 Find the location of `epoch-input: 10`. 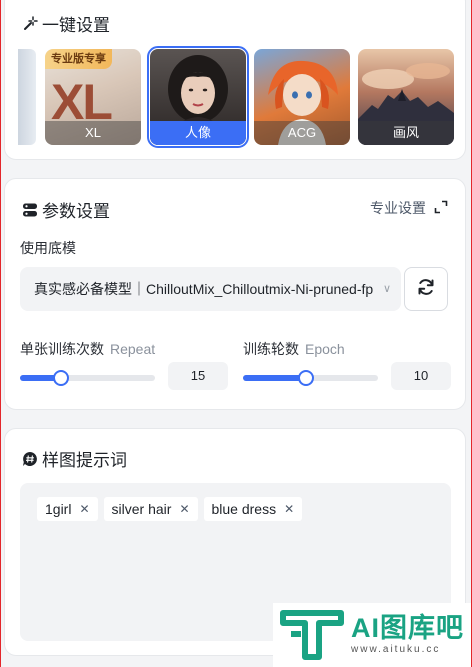

epoch-input: 10 is located at coordinates (421, 376).